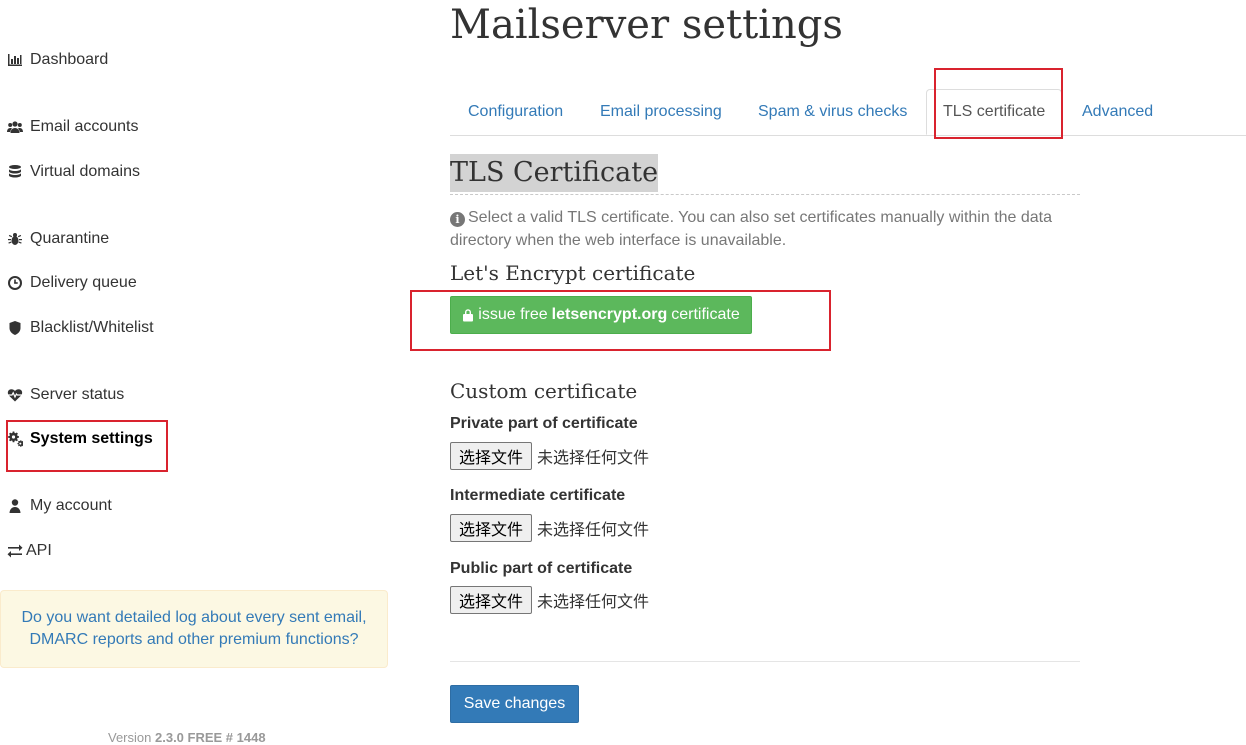 This screenshot has height=745, width=1246. I want to click on letsencrypt-title: Let's Encrypt certificate, so click(573, 273).